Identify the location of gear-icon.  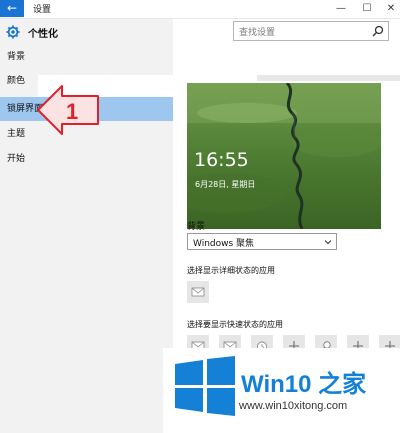
(13, 32).